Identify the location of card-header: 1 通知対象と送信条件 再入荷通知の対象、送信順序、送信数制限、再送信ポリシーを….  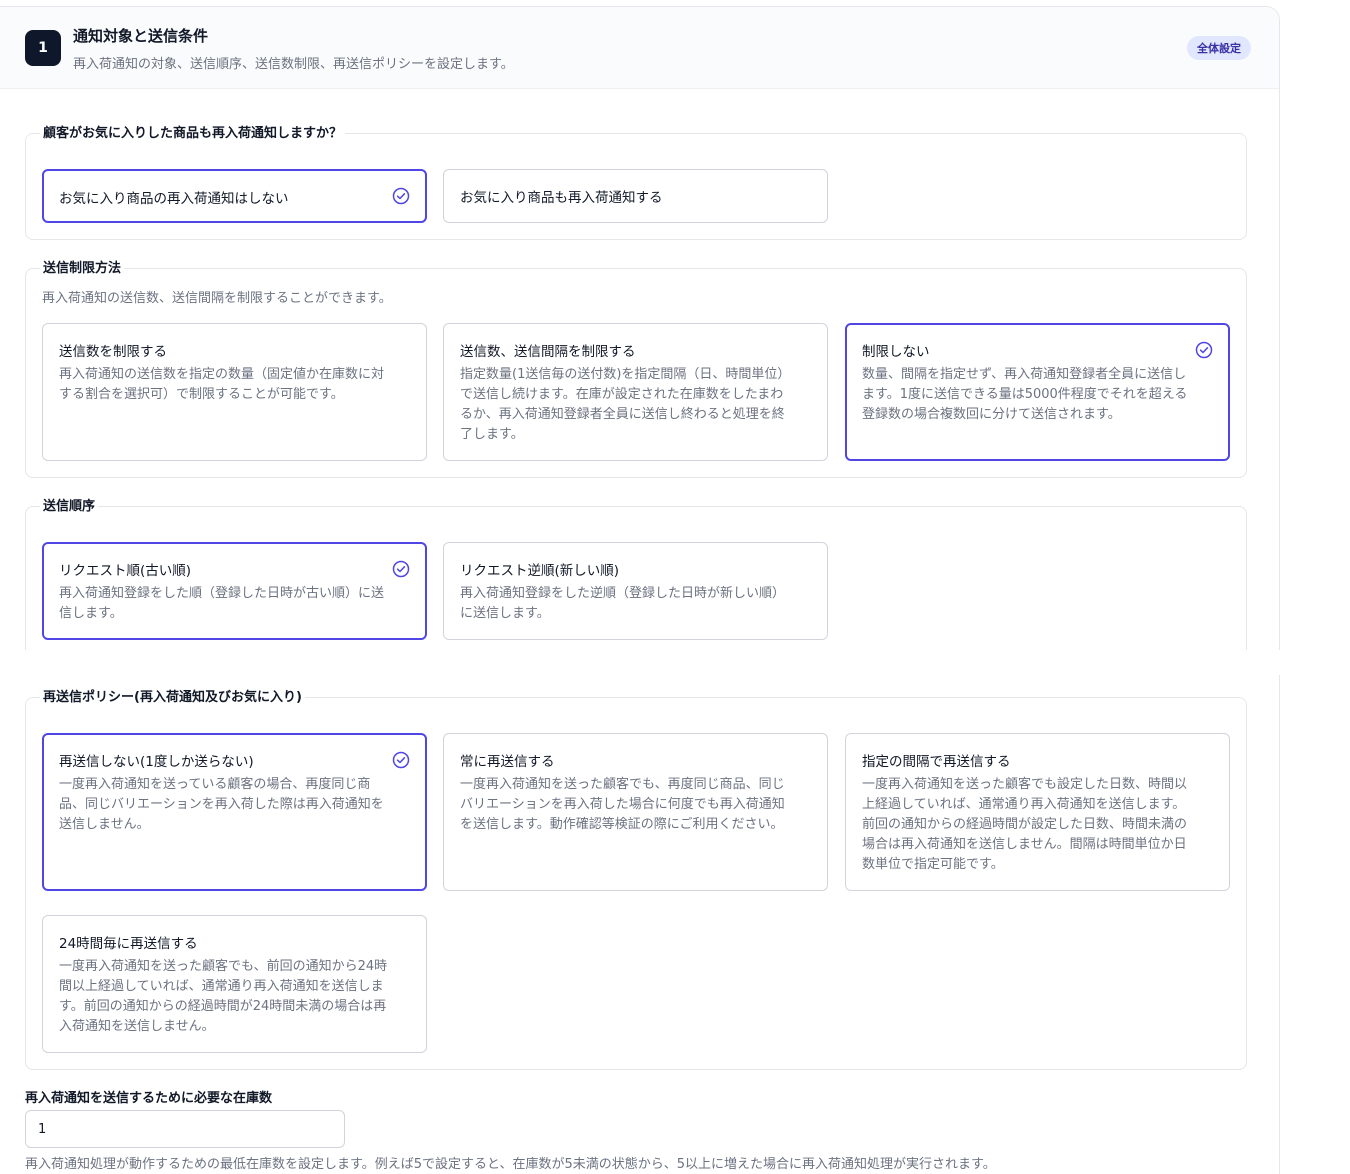
(639, 48).